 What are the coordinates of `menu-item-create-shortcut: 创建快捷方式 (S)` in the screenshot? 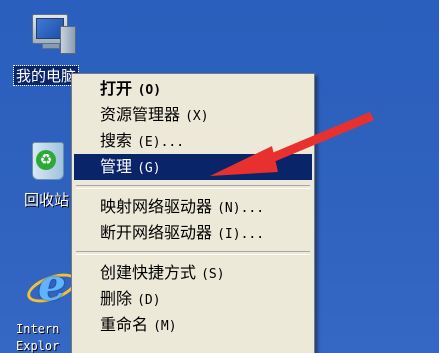 It's located at (193, 273).